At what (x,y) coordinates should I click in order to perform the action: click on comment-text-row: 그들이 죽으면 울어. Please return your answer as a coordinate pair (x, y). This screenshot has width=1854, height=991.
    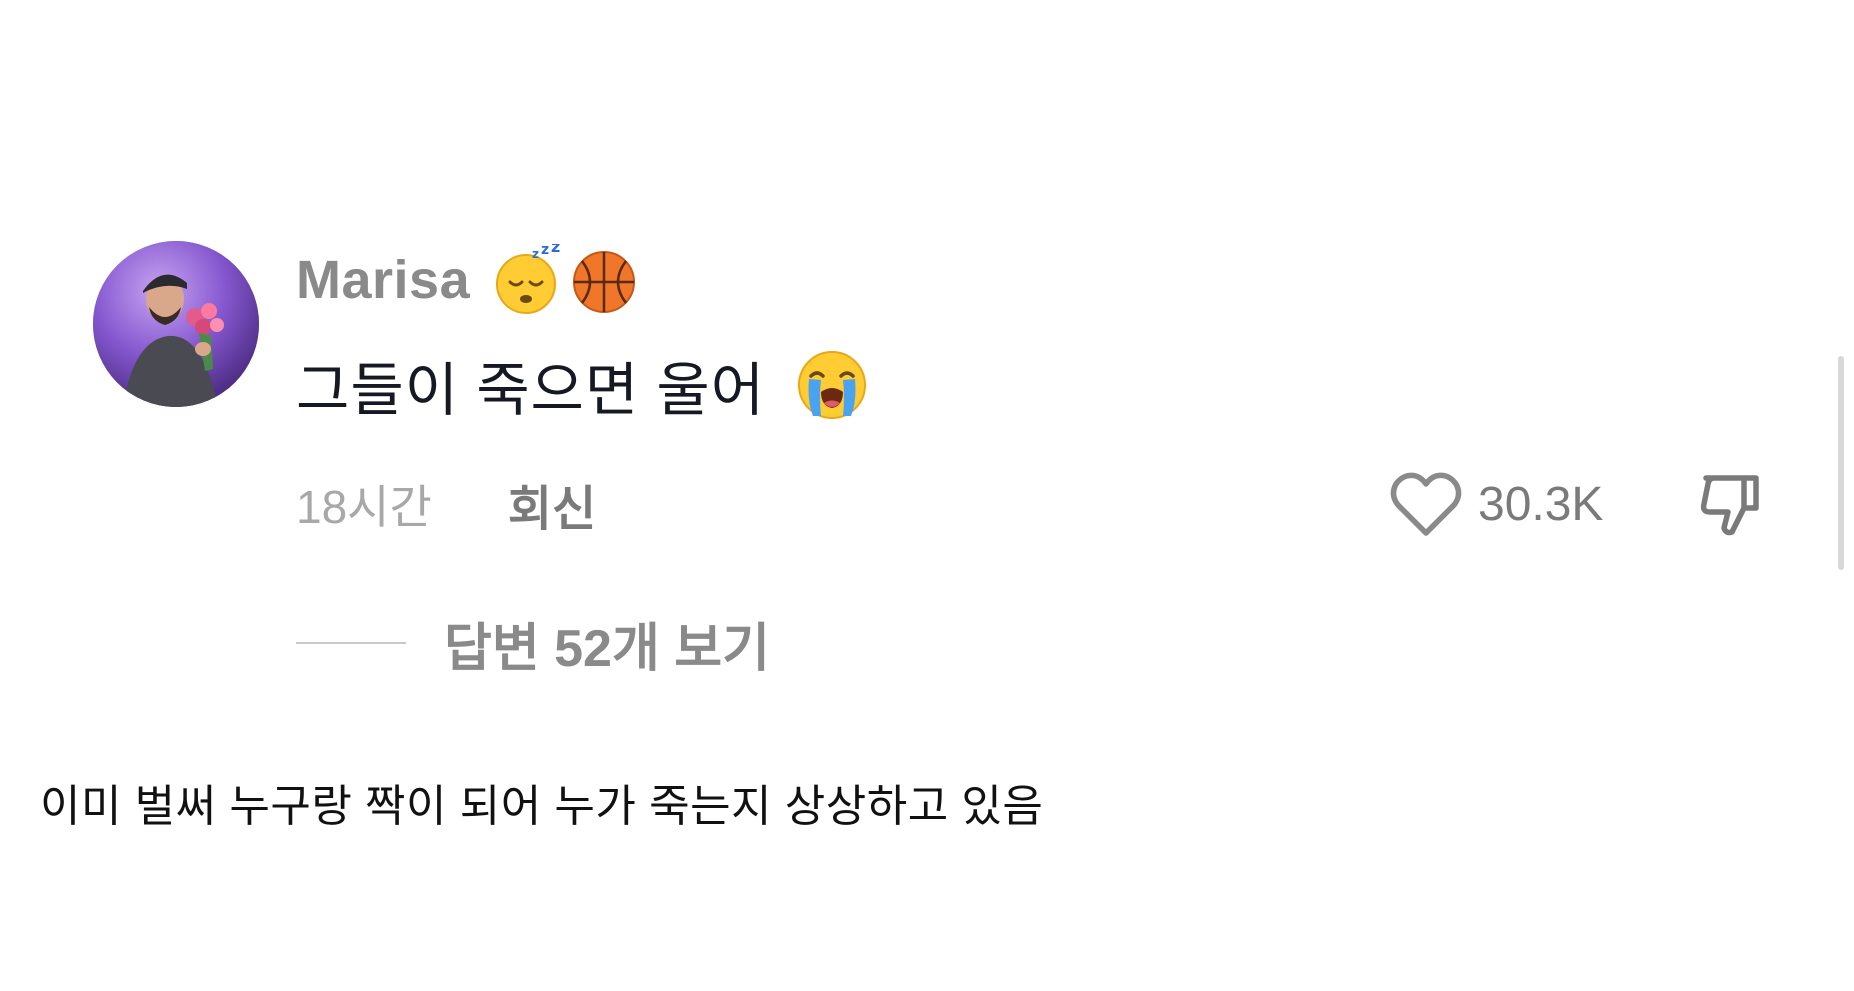
    Looking at the image, I should click on (583, 385).